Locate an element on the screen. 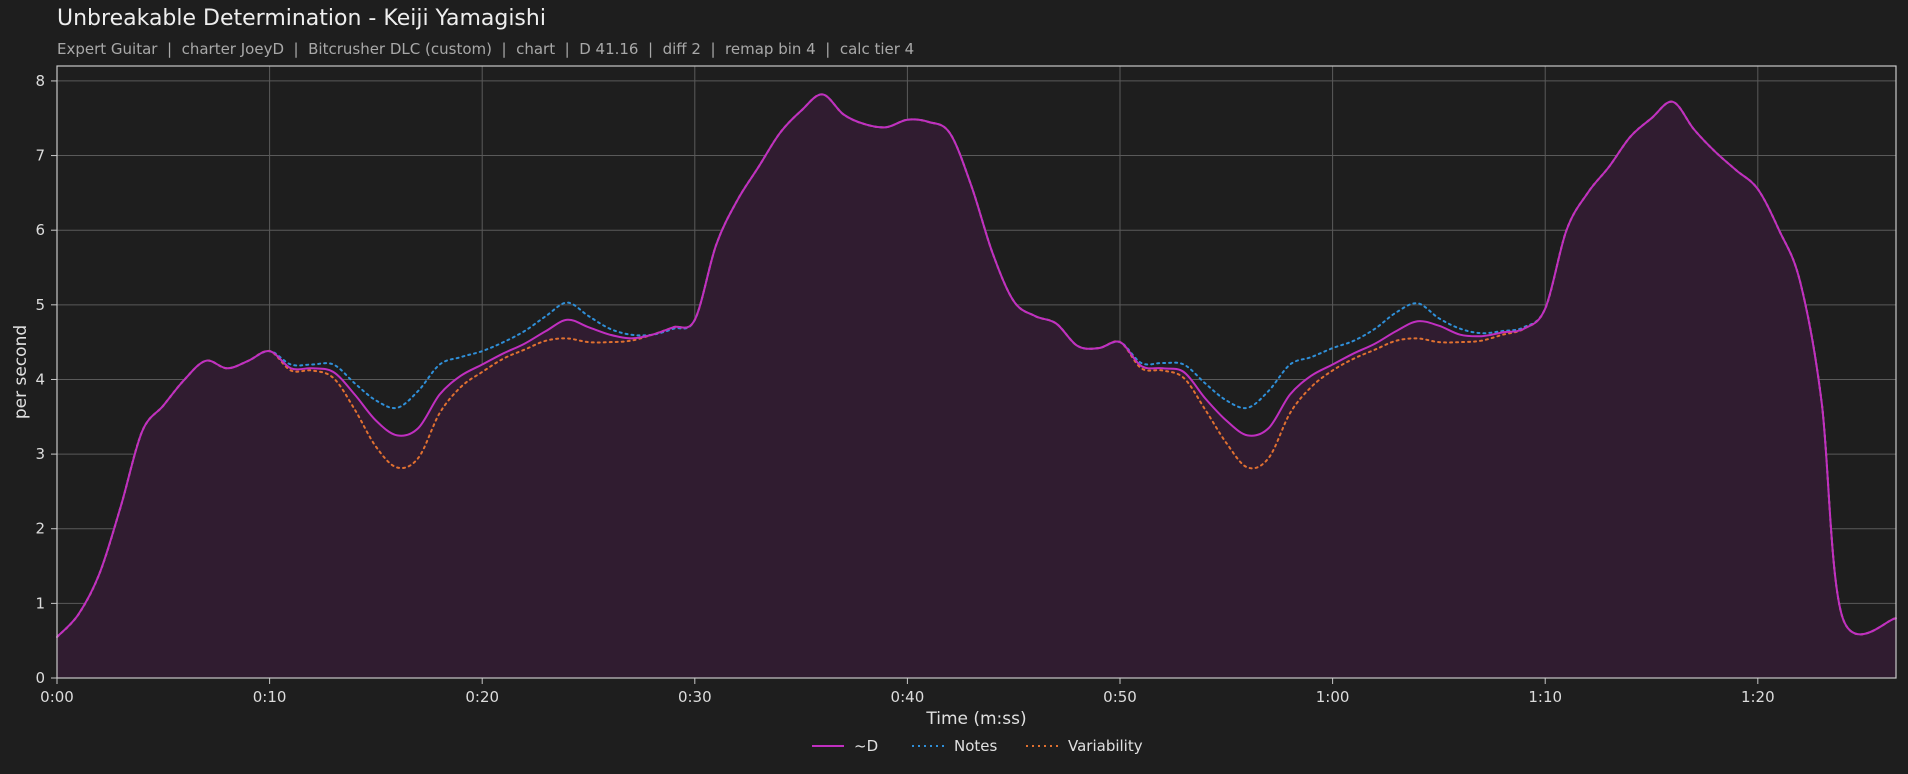  y-tick-label: 5 is located at coordinates (40, 305).